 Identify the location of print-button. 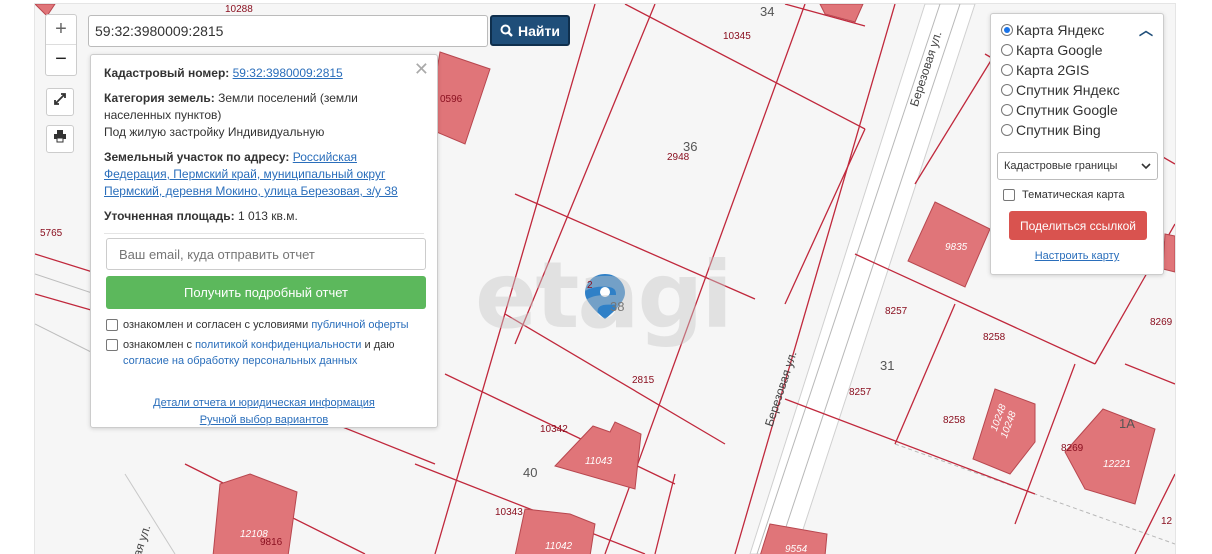
(60, 139).